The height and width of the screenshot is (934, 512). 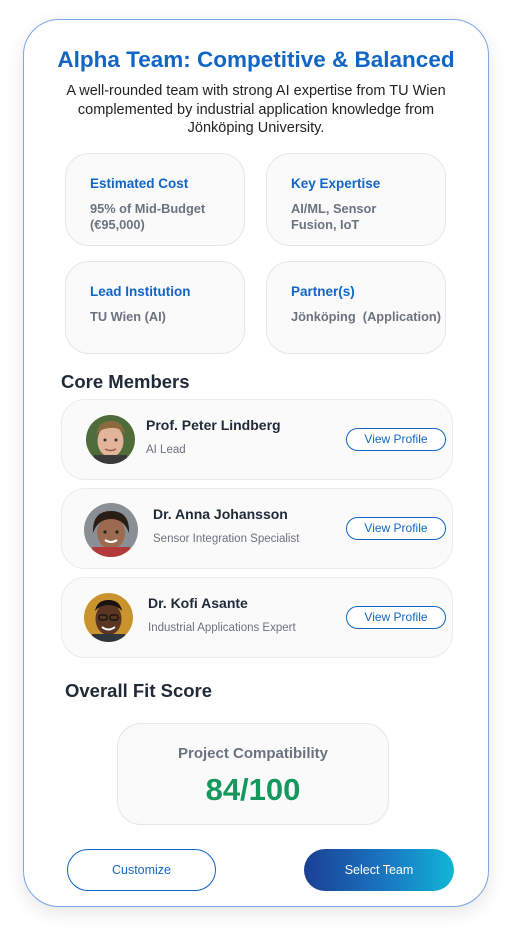 I want to click on select-team-button: Select Team, so click(x=379, y=870).